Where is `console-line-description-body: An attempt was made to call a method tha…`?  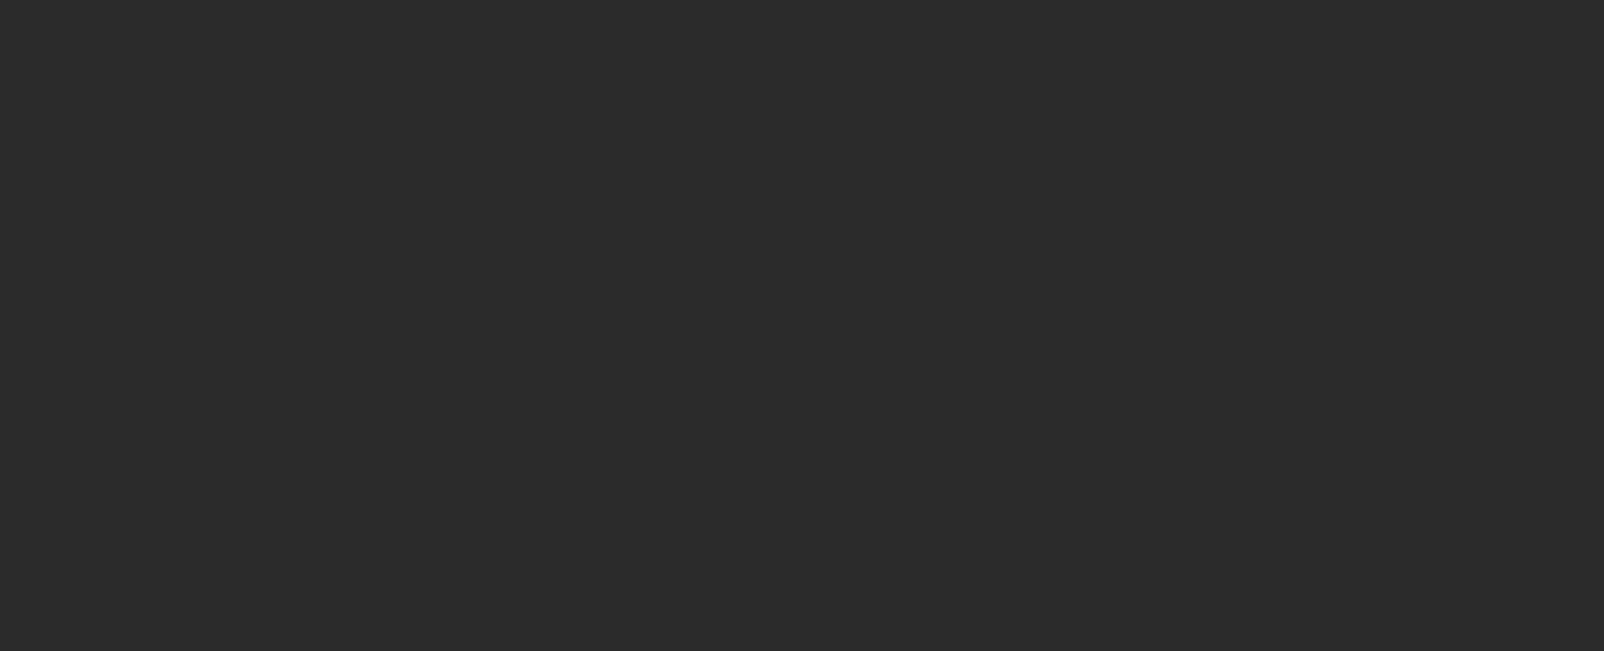
console-line-description-body: An attempt was made to call a method tha… is located at coordinates (806, 619).